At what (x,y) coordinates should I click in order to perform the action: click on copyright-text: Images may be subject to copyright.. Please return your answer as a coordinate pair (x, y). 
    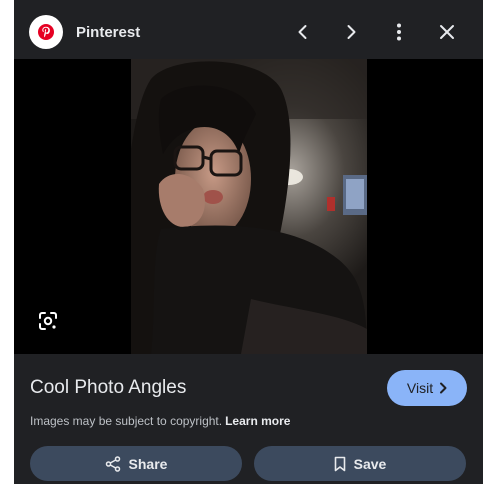
    Looking at the image, I should click on (126, 421).